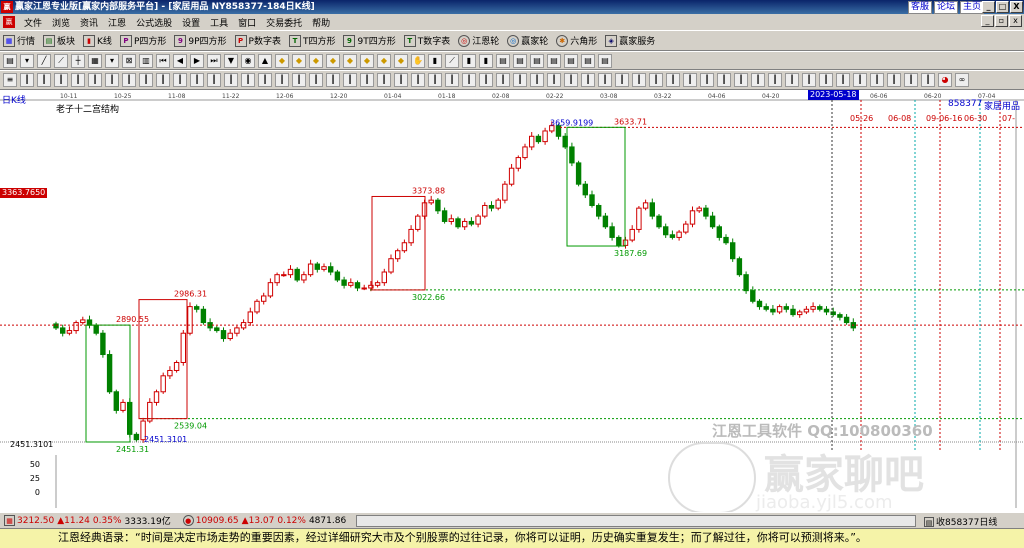 The height and width of the screenshot is (548, 1024). I want to click on quote-button: ▦ 行情, so click(19, 40).